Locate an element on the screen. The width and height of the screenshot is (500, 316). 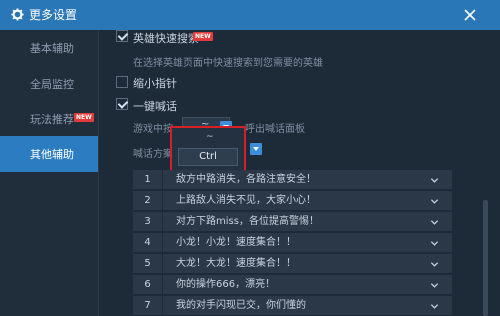
sidebar-item-gameplay: 玩法推荐 NEW is located at coordinates (49, 119).